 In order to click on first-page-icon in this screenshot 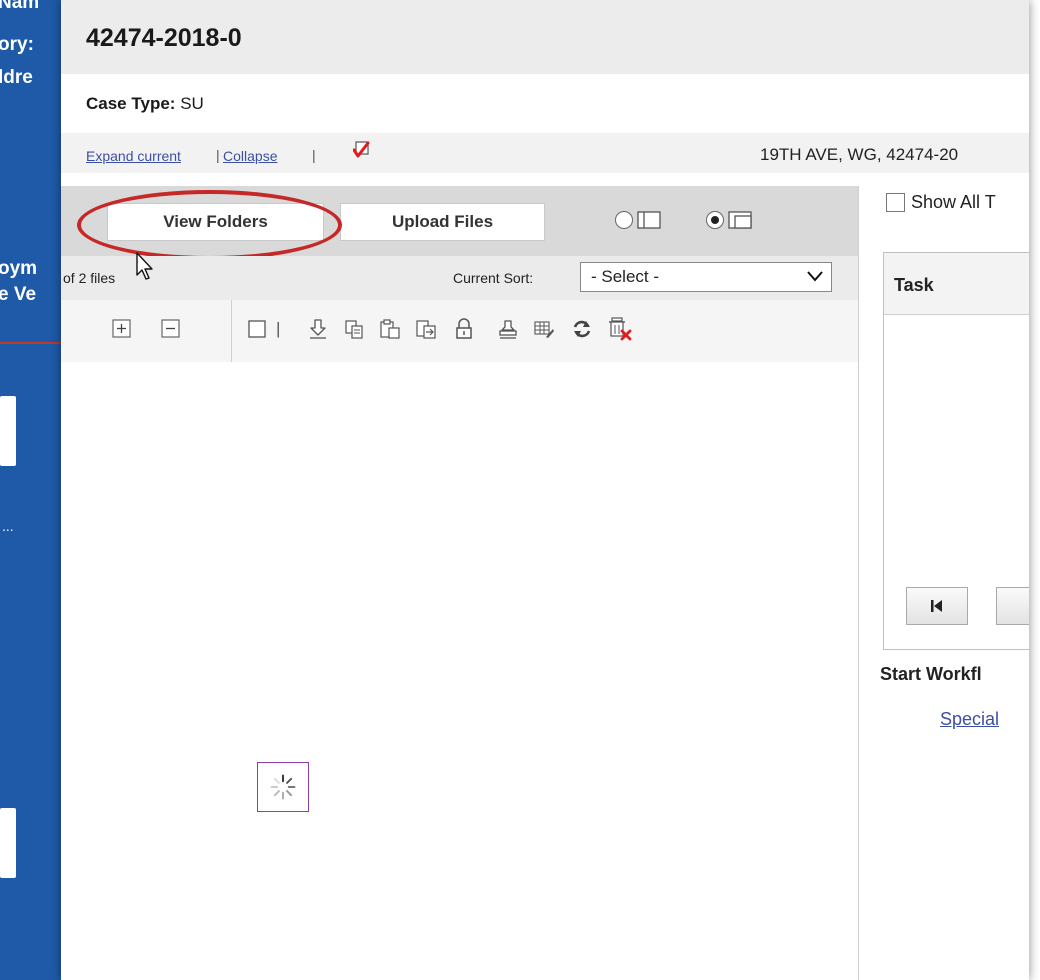, I will do `click(936, 606)`.